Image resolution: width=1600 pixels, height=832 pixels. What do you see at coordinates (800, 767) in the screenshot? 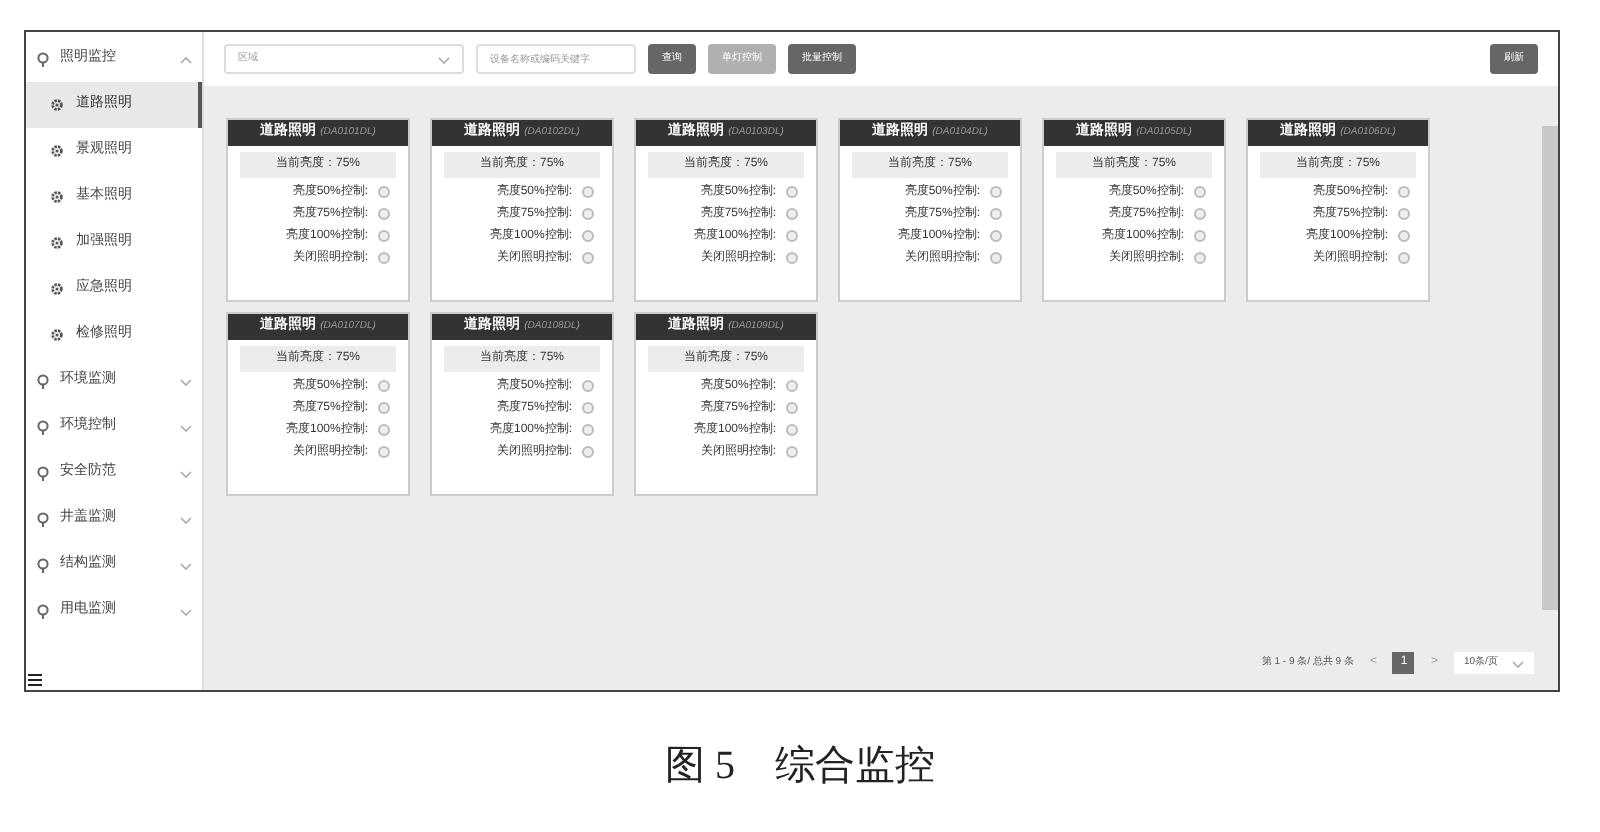
I see `figure-caption: 图 5 综合监控` at bounding box center [800, 767].